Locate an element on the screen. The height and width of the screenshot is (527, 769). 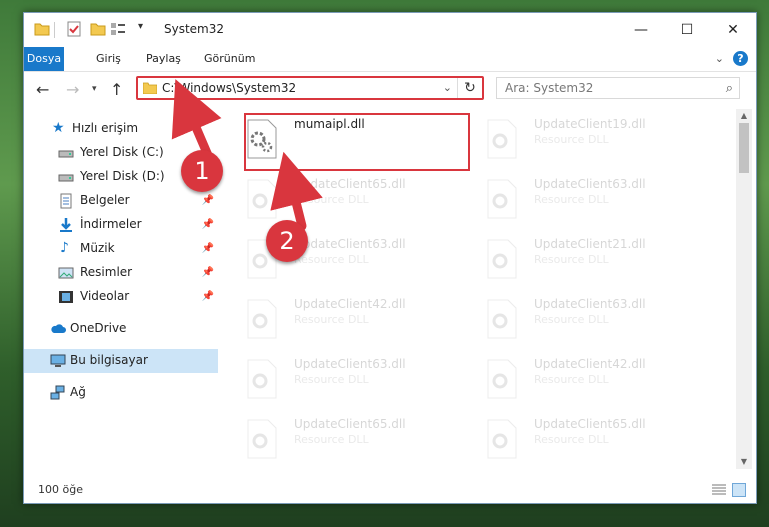
file-name: UpdateClient21.dll is located at coordinates (590, 244).